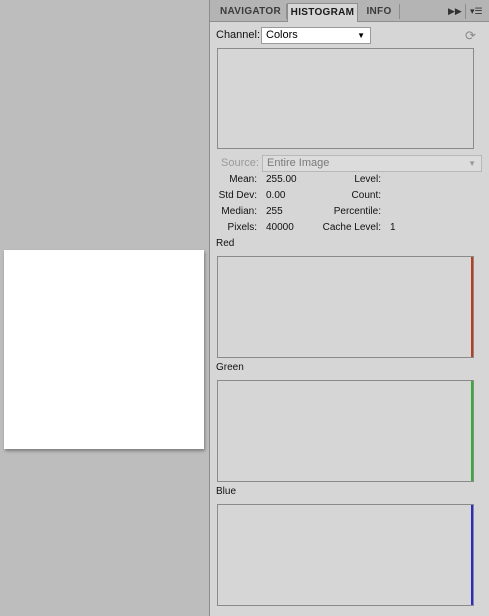  I want to click on stddev-value: 0.00, so click(276, 195).